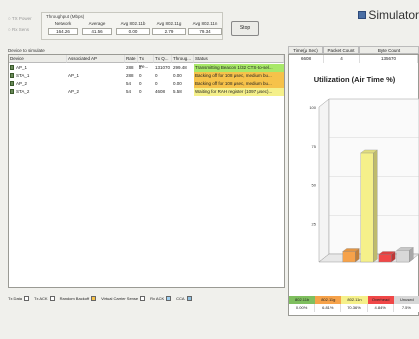 The height and width of the screenshot is (339, 419). I want to click on stop-button: Stop, so click(245, 28).